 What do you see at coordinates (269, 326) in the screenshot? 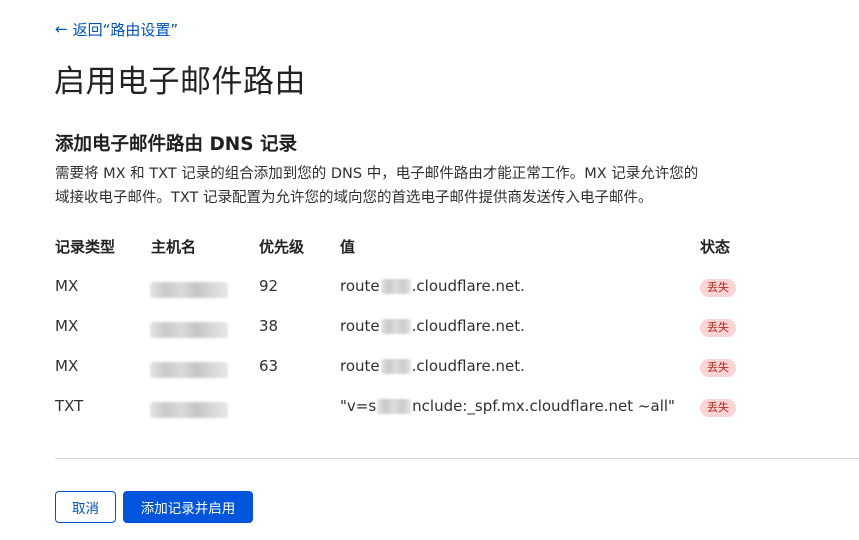
I see `record-priority: 38` at bounding box center [269, 326].